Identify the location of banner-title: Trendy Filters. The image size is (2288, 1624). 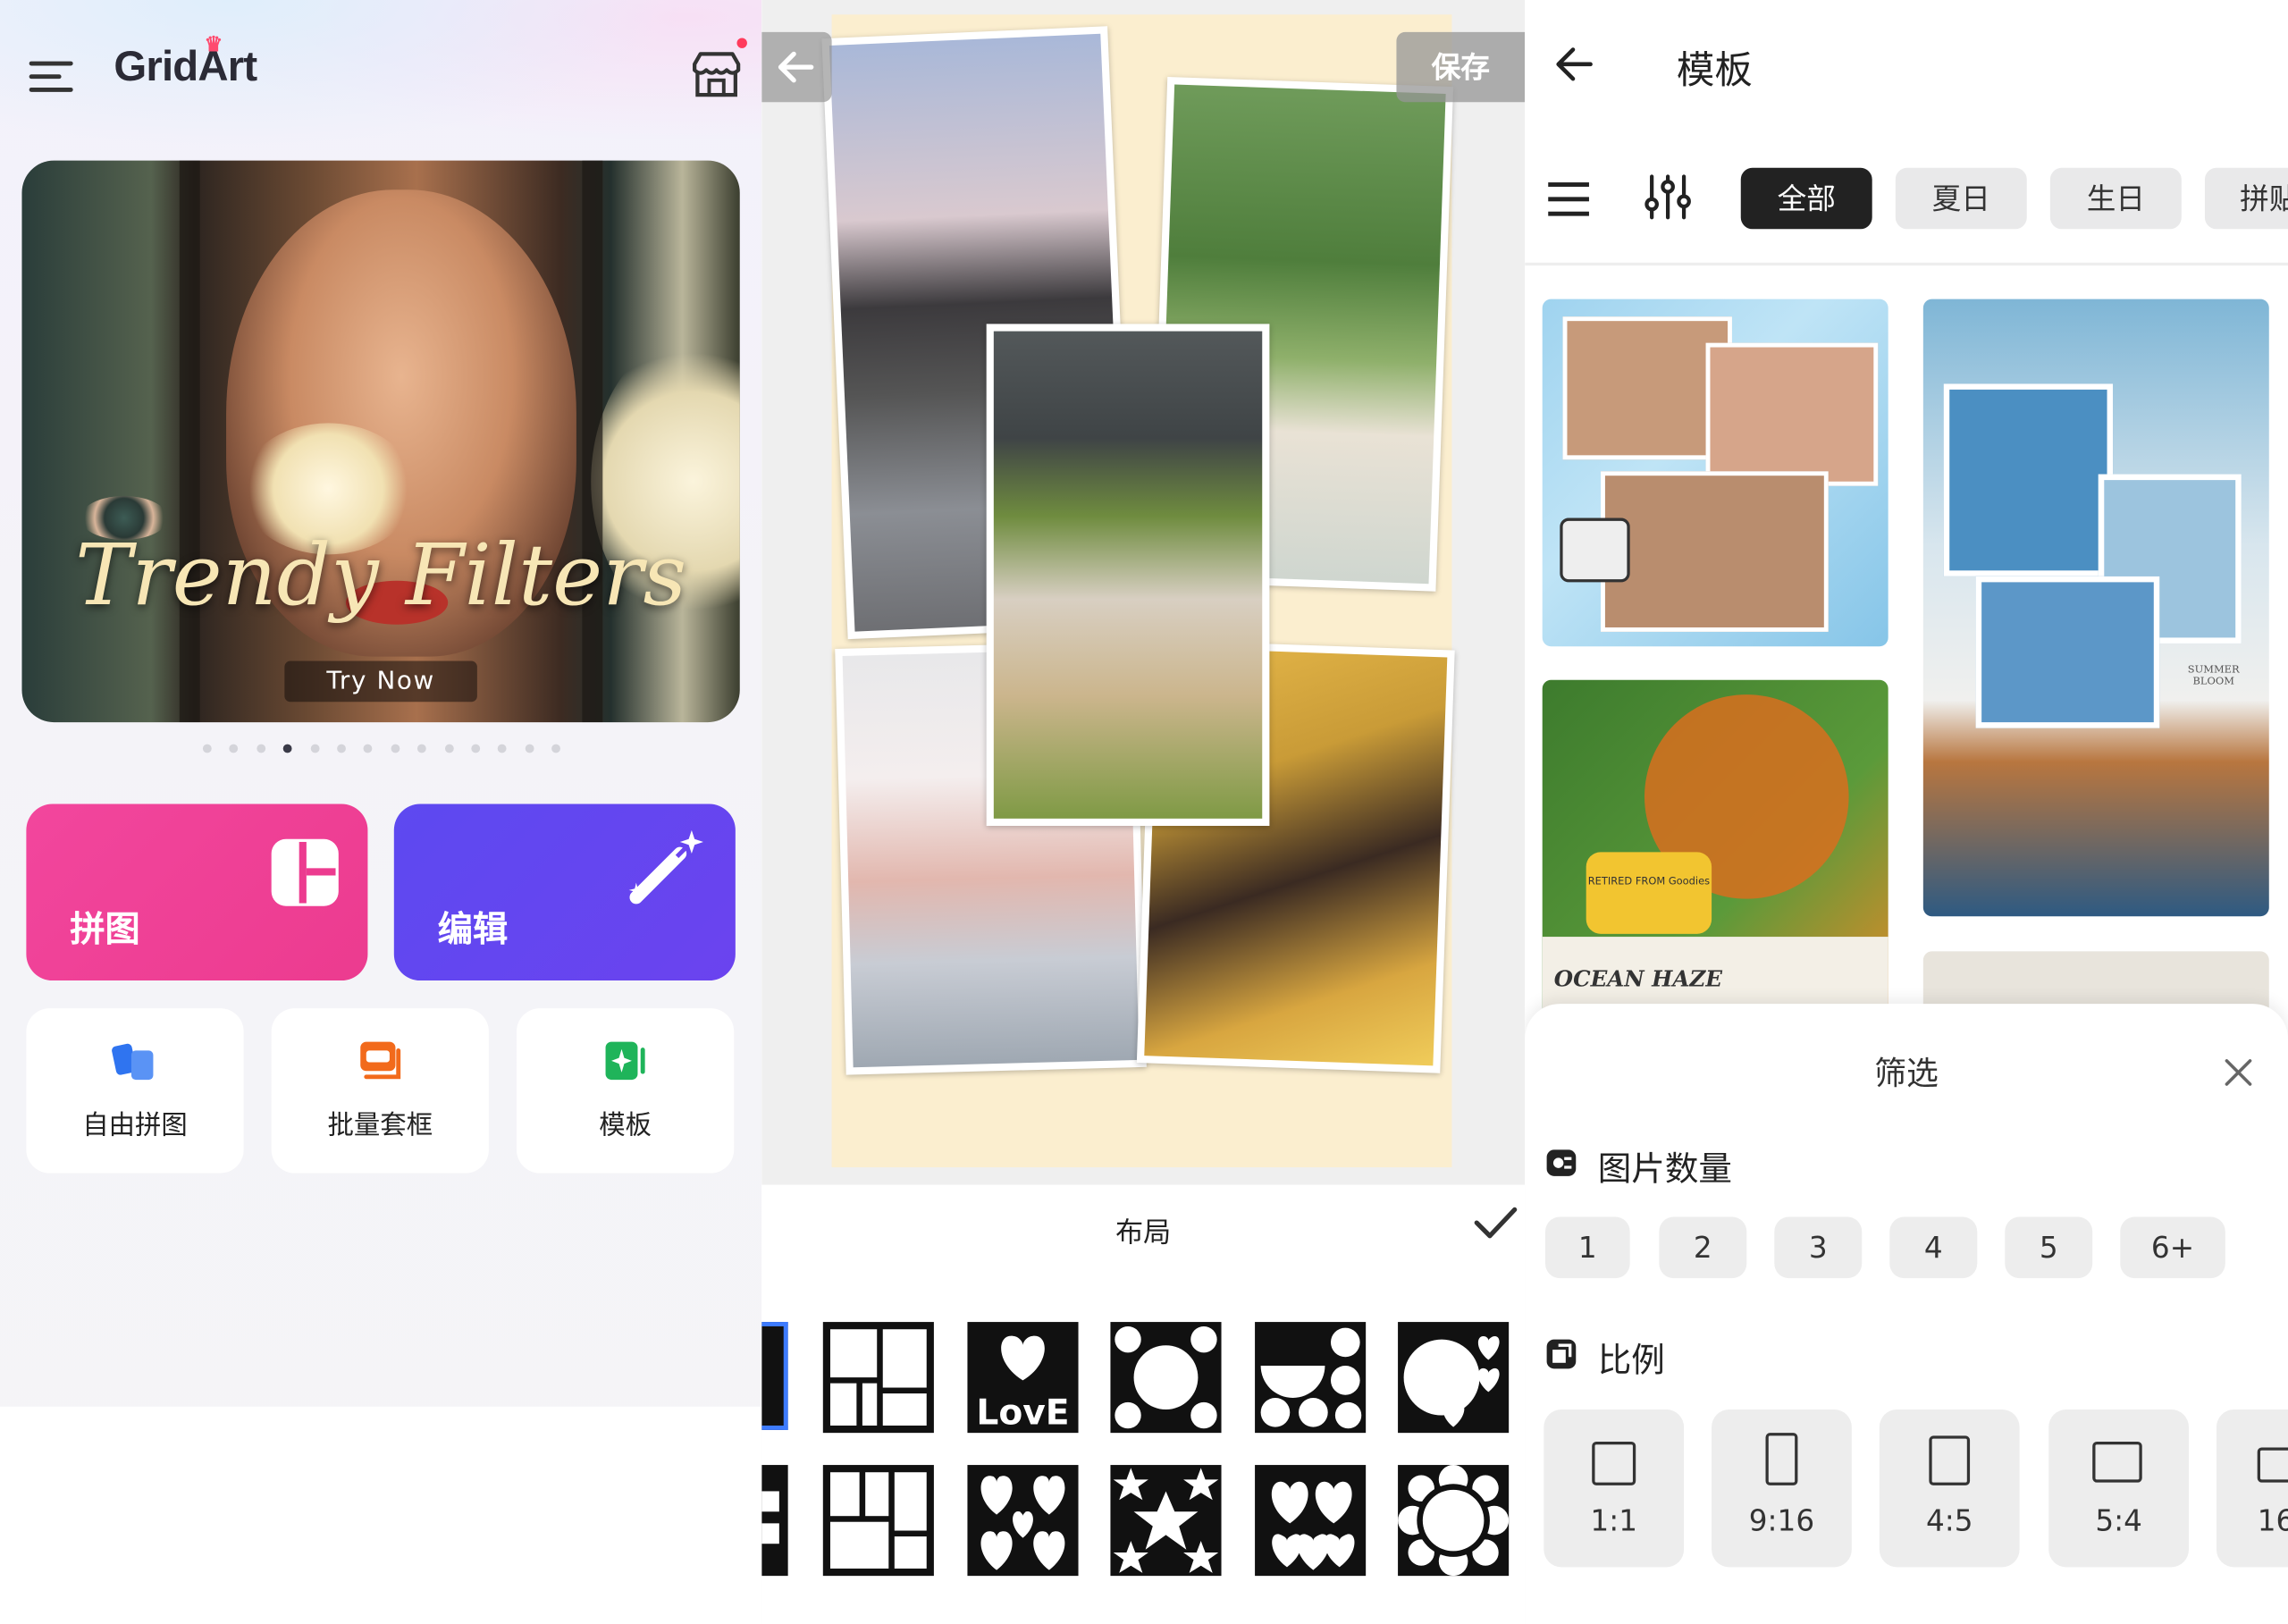
(381, 575).